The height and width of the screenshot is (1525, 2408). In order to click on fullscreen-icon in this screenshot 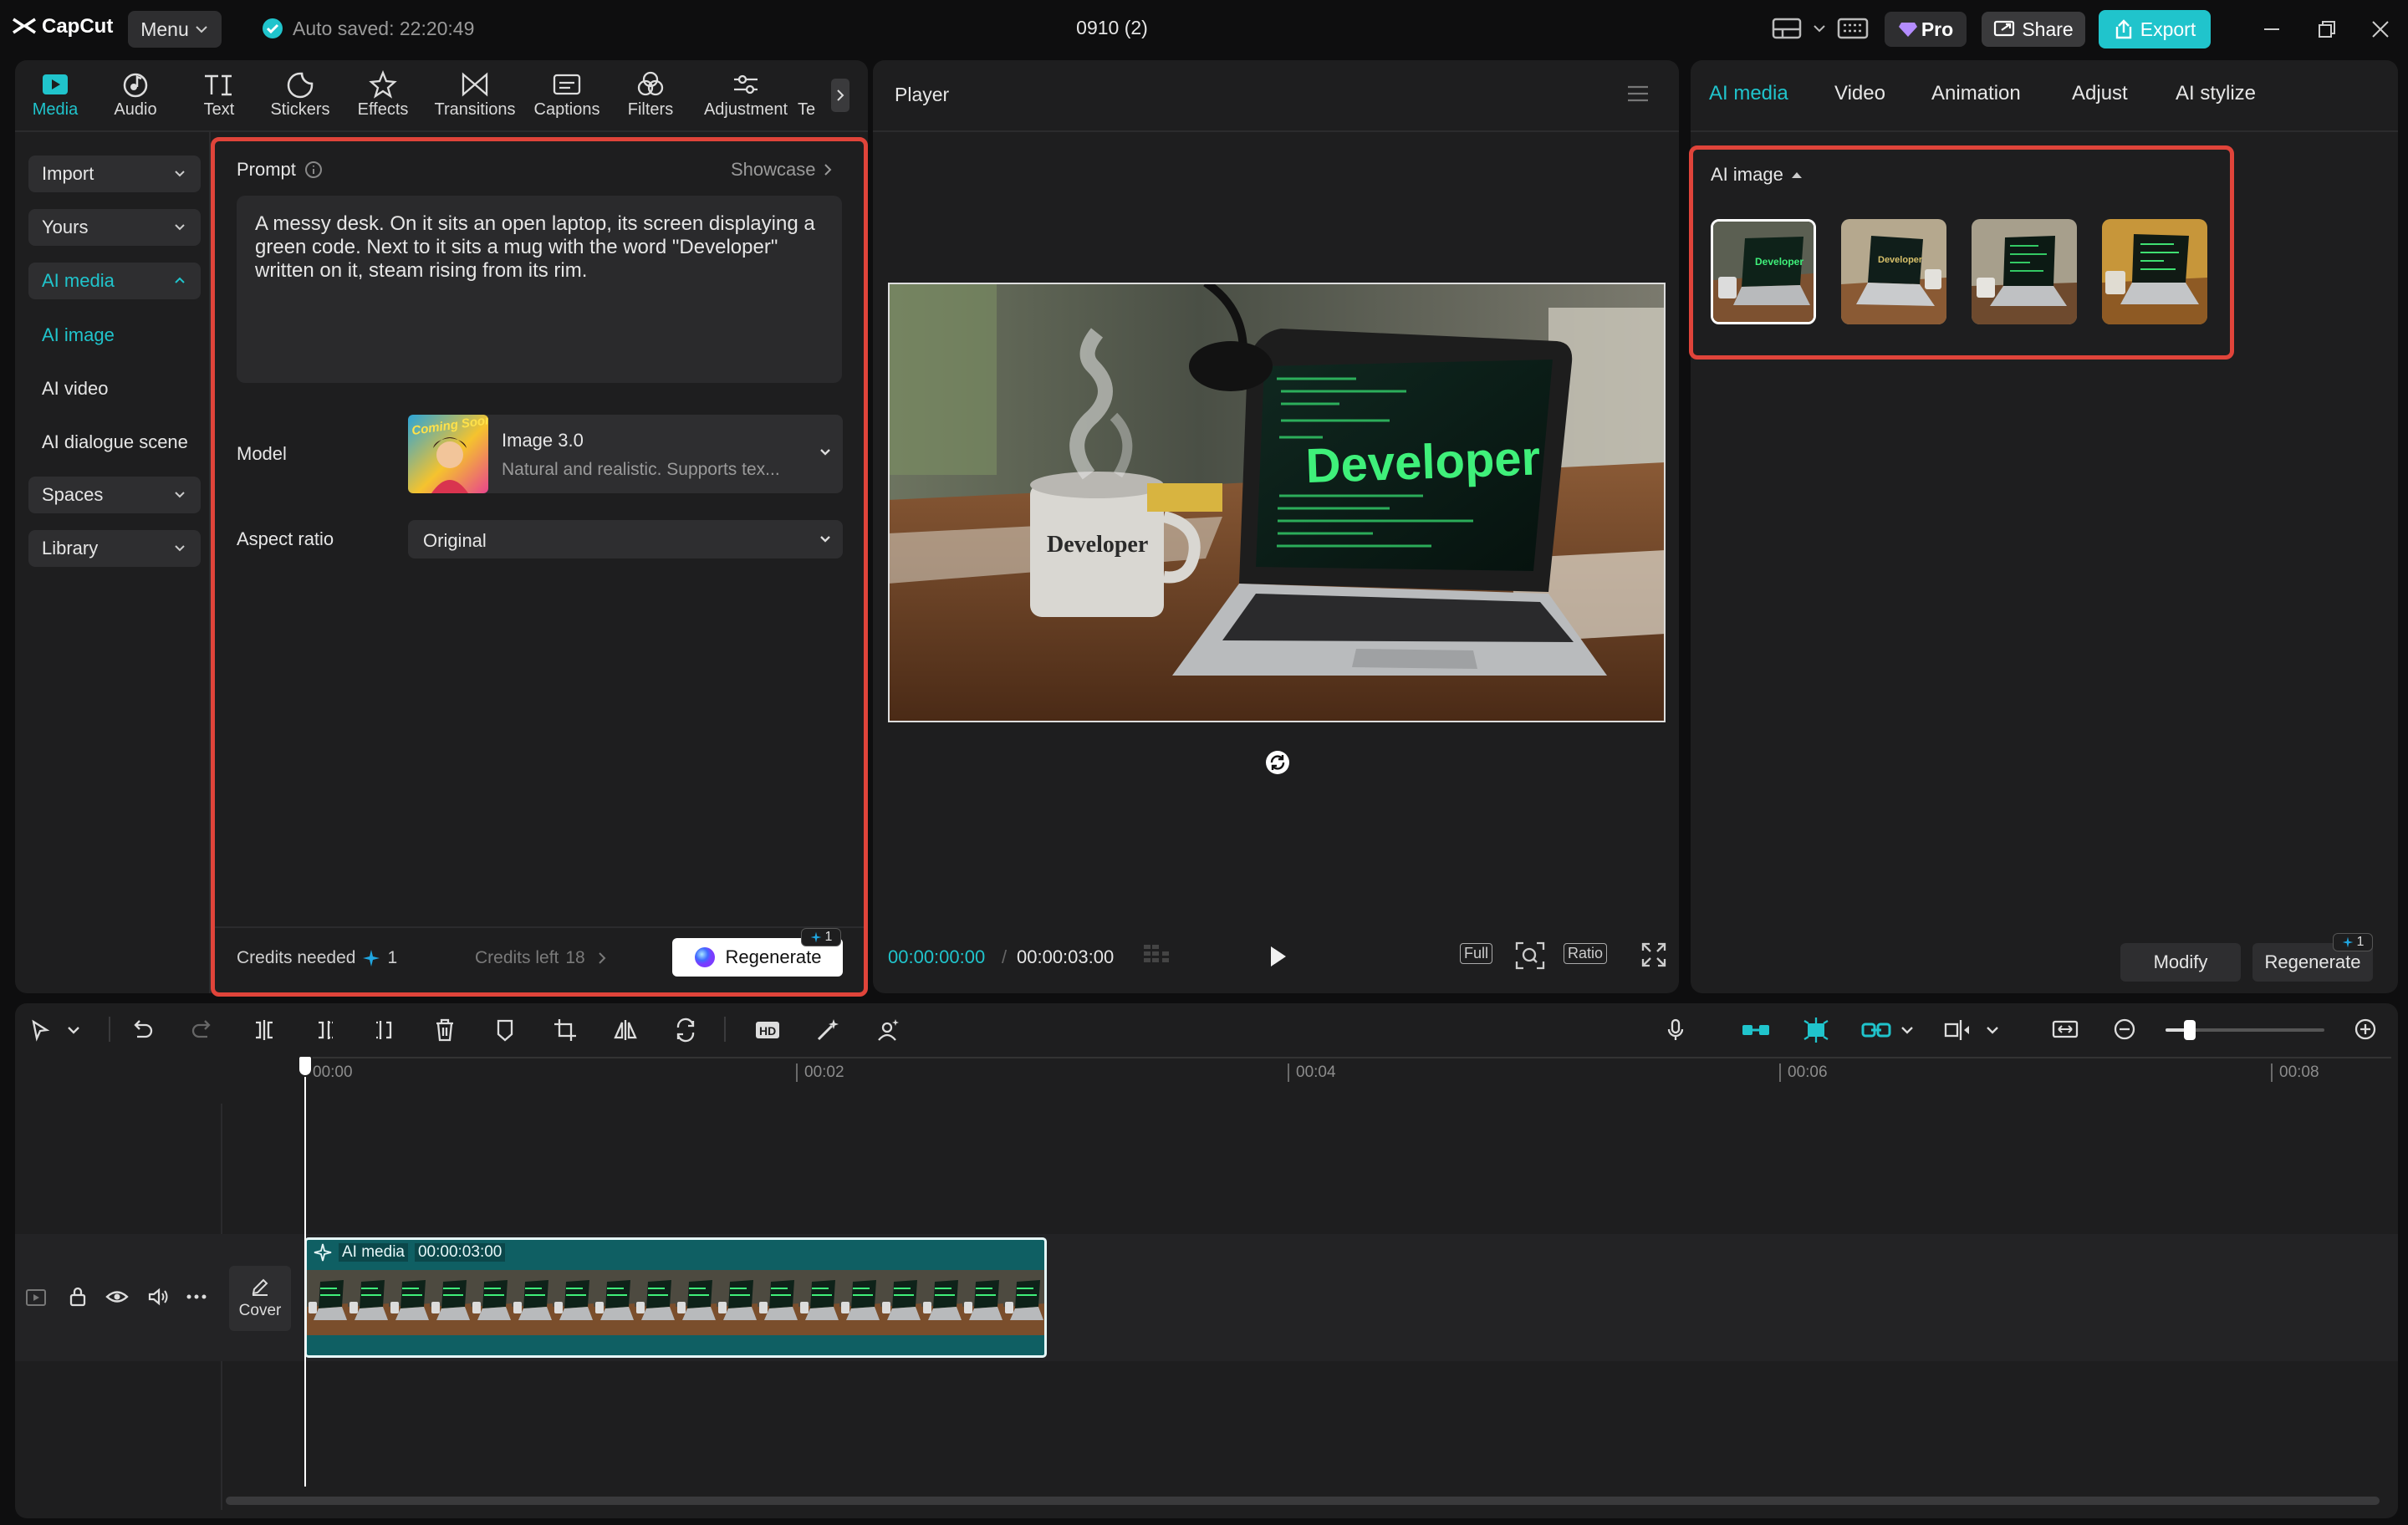, I will do `click(1654, 954)`.